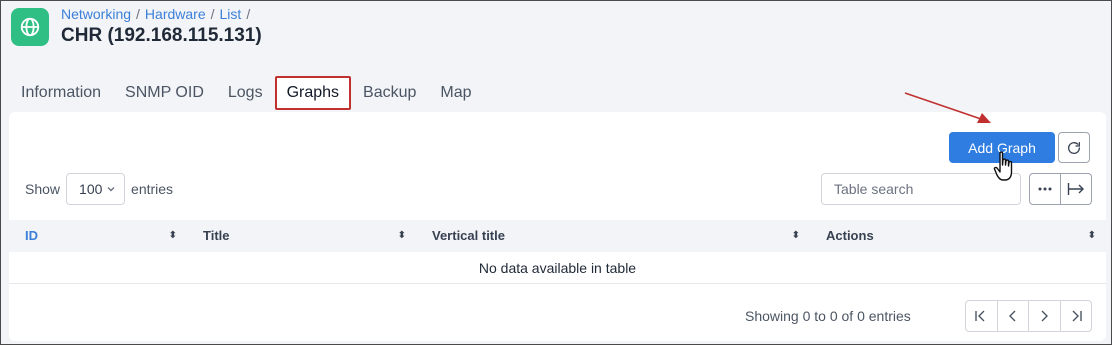 The width and height of the screenshot is (1112, 345). What do you see at coordinates (455, 93) in the screenshot?
I see `tab-map: Map` at bounding box center [455, 93].